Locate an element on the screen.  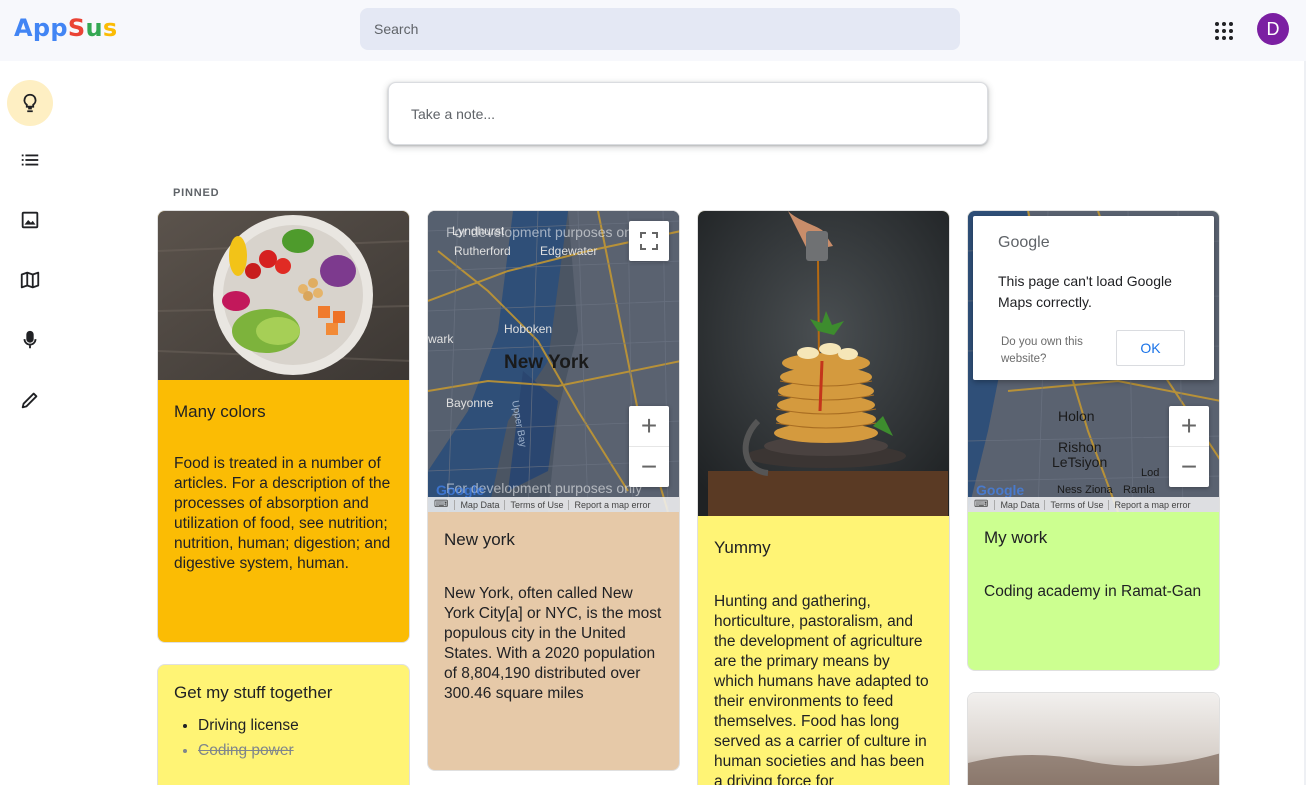
lightbulb-icon is located at coordinates (30, 103).